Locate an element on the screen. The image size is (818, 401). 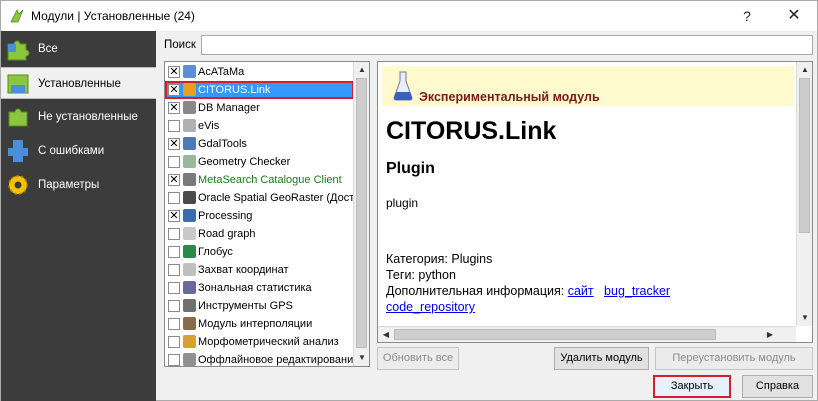
plugin-tags: Теги: python is located at coordinates (421, 275).